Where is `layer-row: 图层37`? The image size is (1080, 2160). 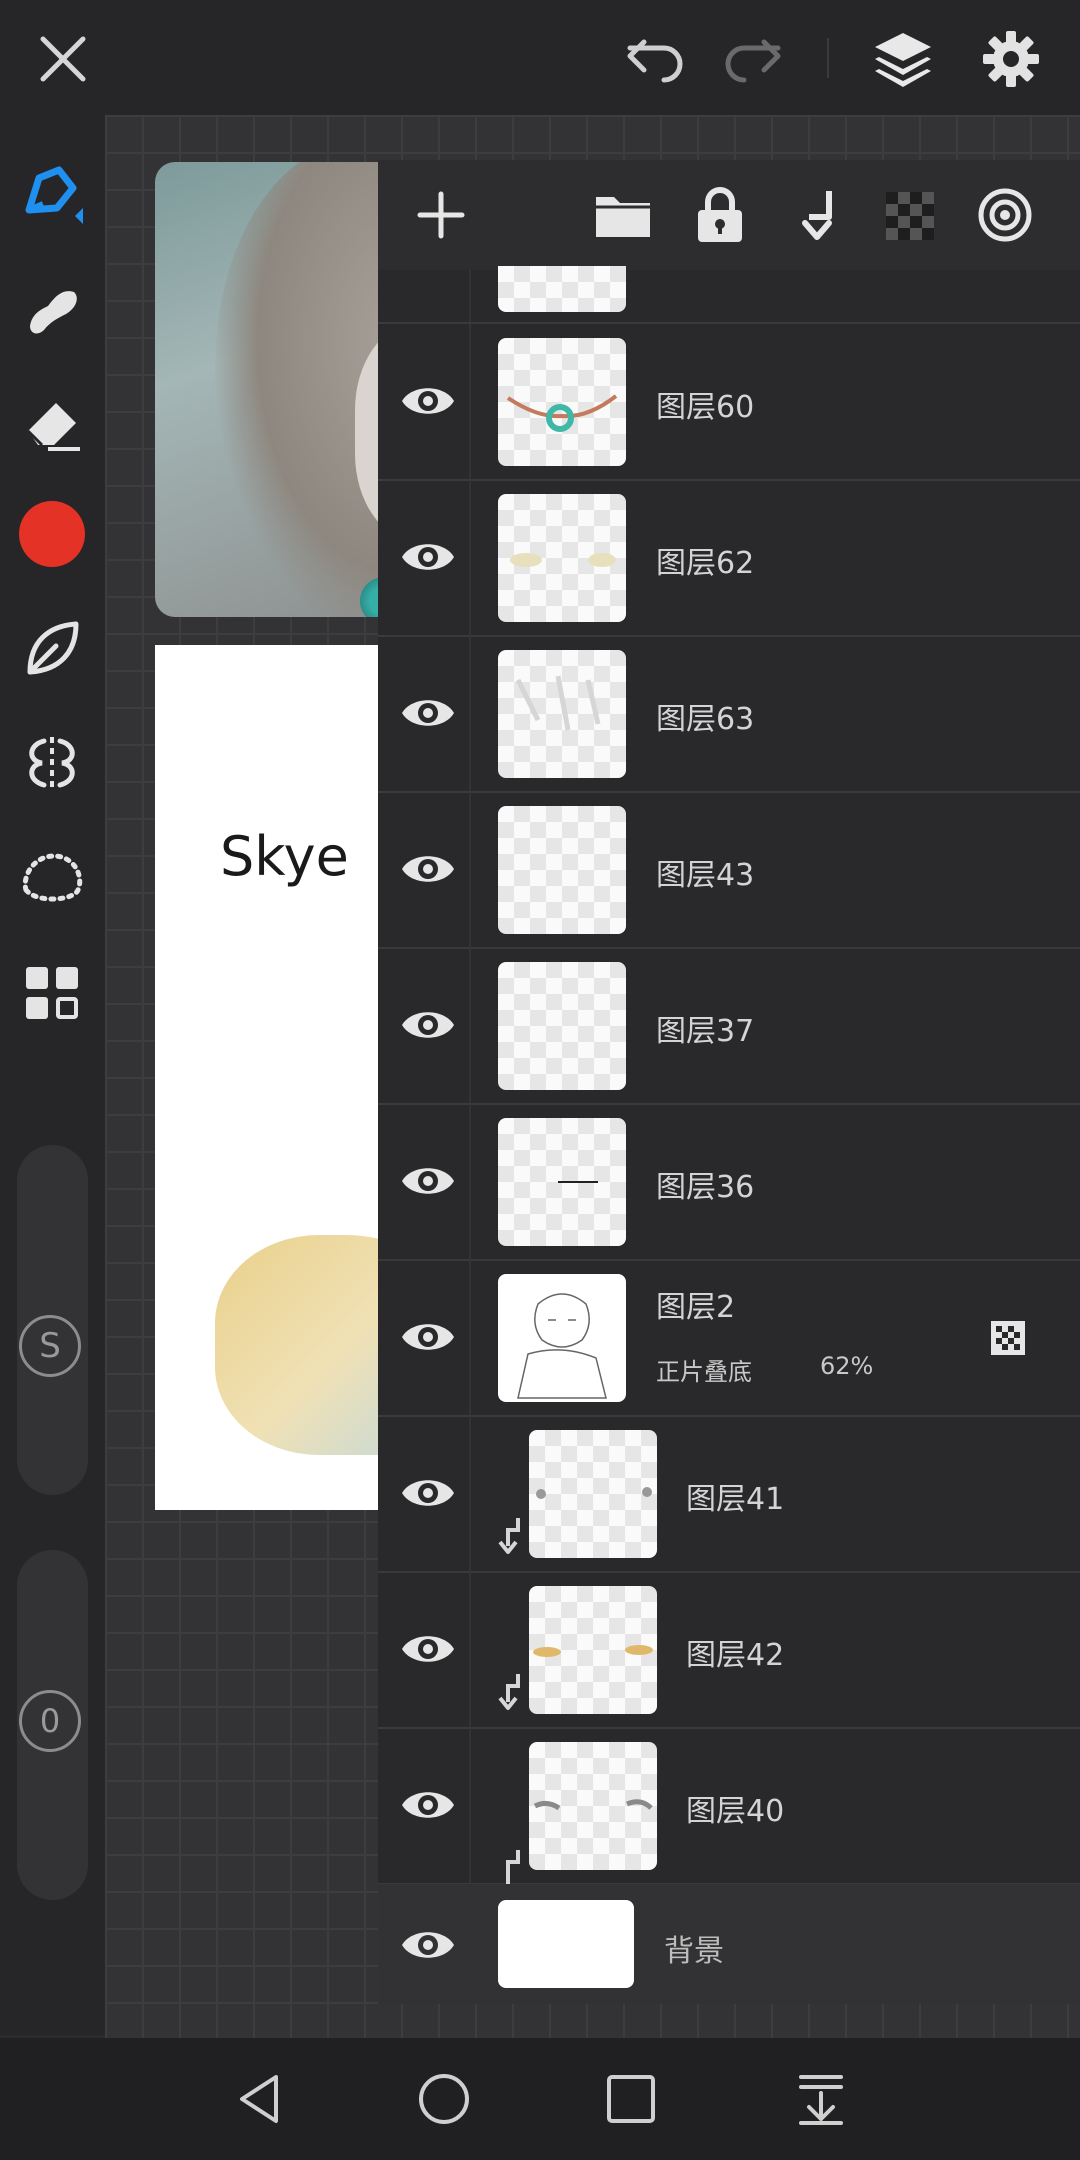 layer-row: 图层37 is located at coordinates (729, 1026).